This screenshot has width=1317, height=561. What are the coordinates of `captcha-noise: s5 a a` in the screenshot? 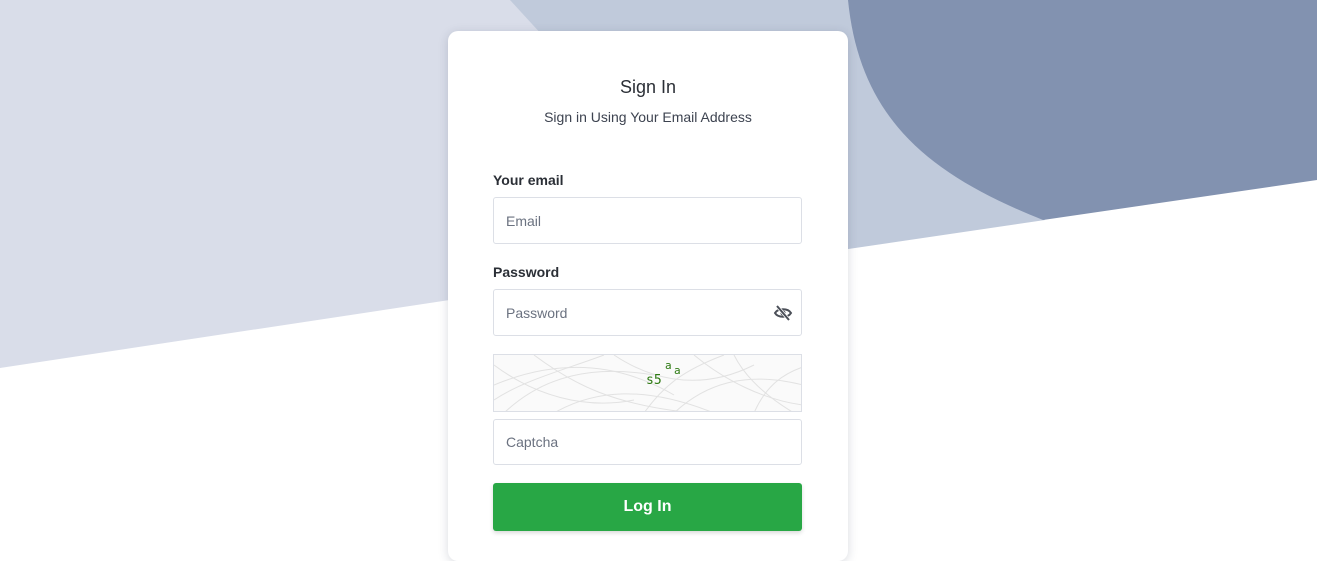 It's located at (647, 383).